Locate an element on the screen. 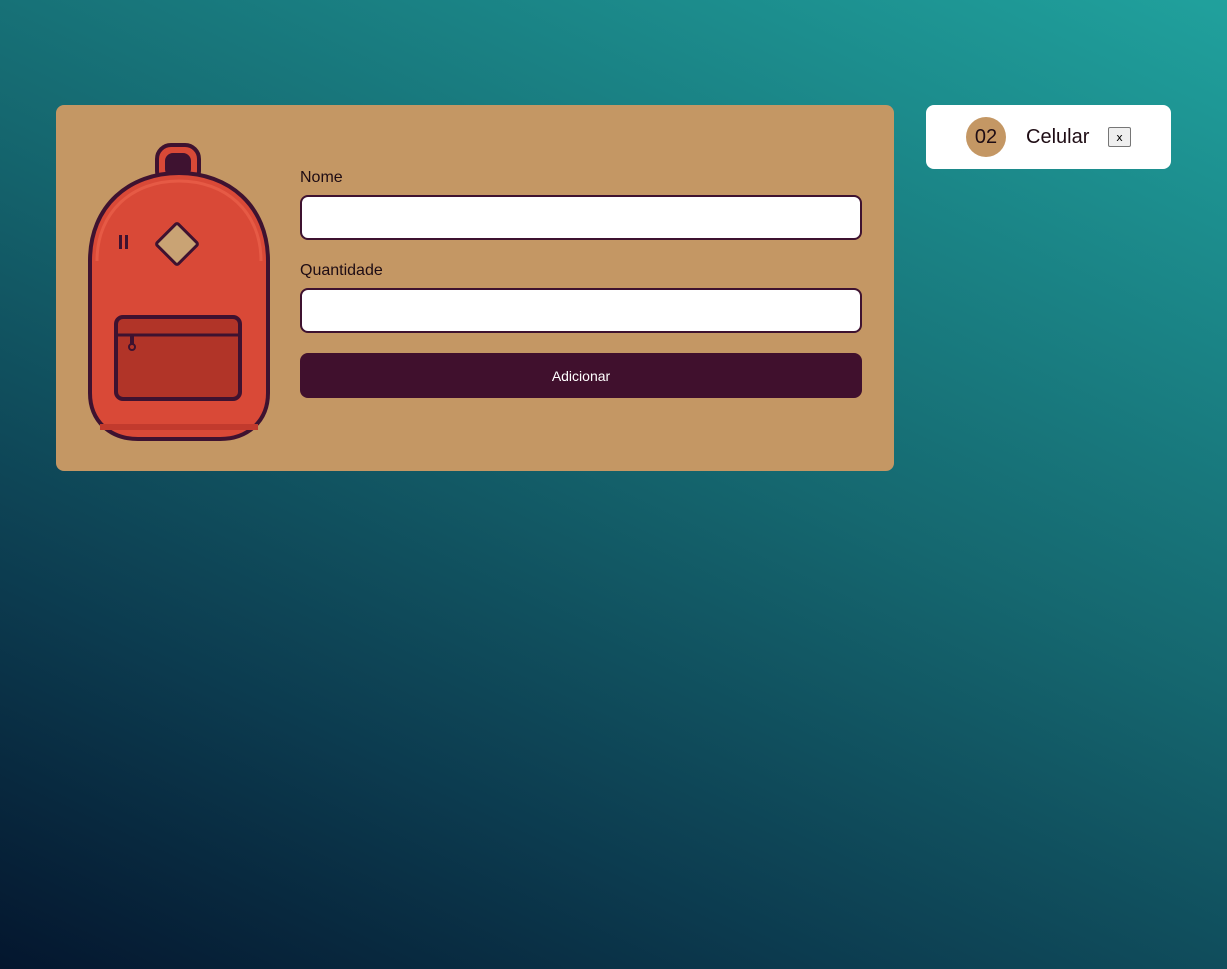 The height and width of the screenshot is (969, 1227). add-item-form: Nome Quantidade Adicionar is located at coordinates (581, 283).